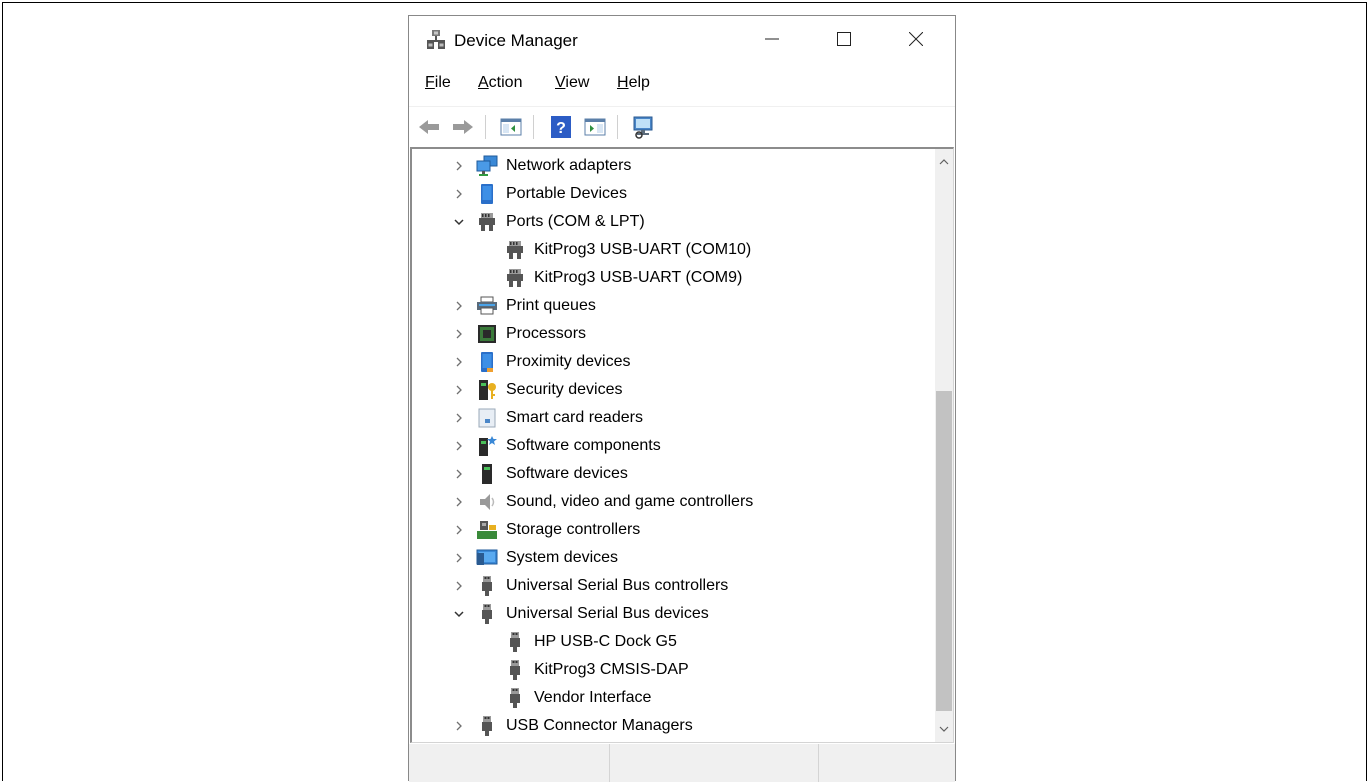 This screenshot has height=782, width=1371. Describe the element at coordinates (599, 725) in the screenshot. I see `tree-item-label: USB Connector Managers` at that location.